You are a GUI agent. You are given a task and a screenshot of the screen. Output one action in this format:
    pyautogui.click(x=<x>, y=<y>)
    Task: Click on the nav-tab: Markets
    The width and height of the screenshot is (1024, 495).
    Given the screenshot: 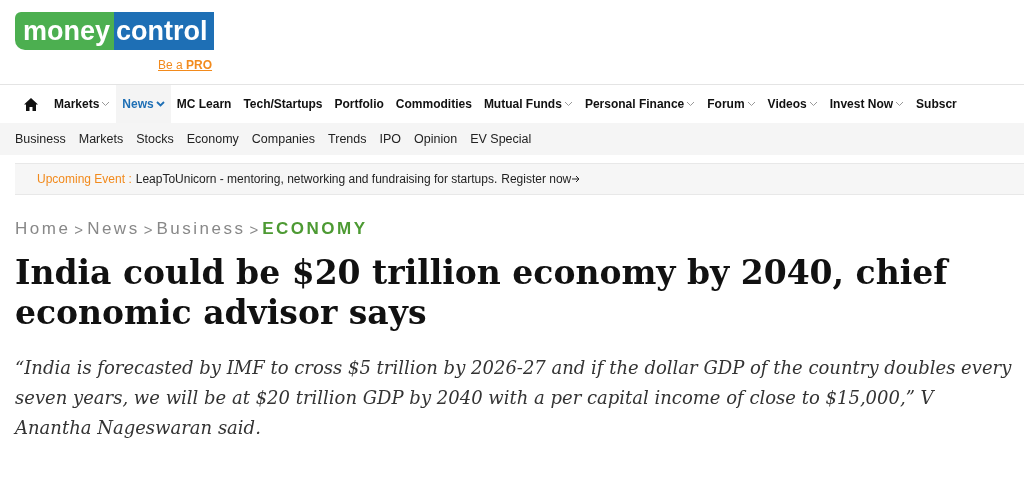 What is the action you would take?
    pyautogui.click(x=82, y=104)
    